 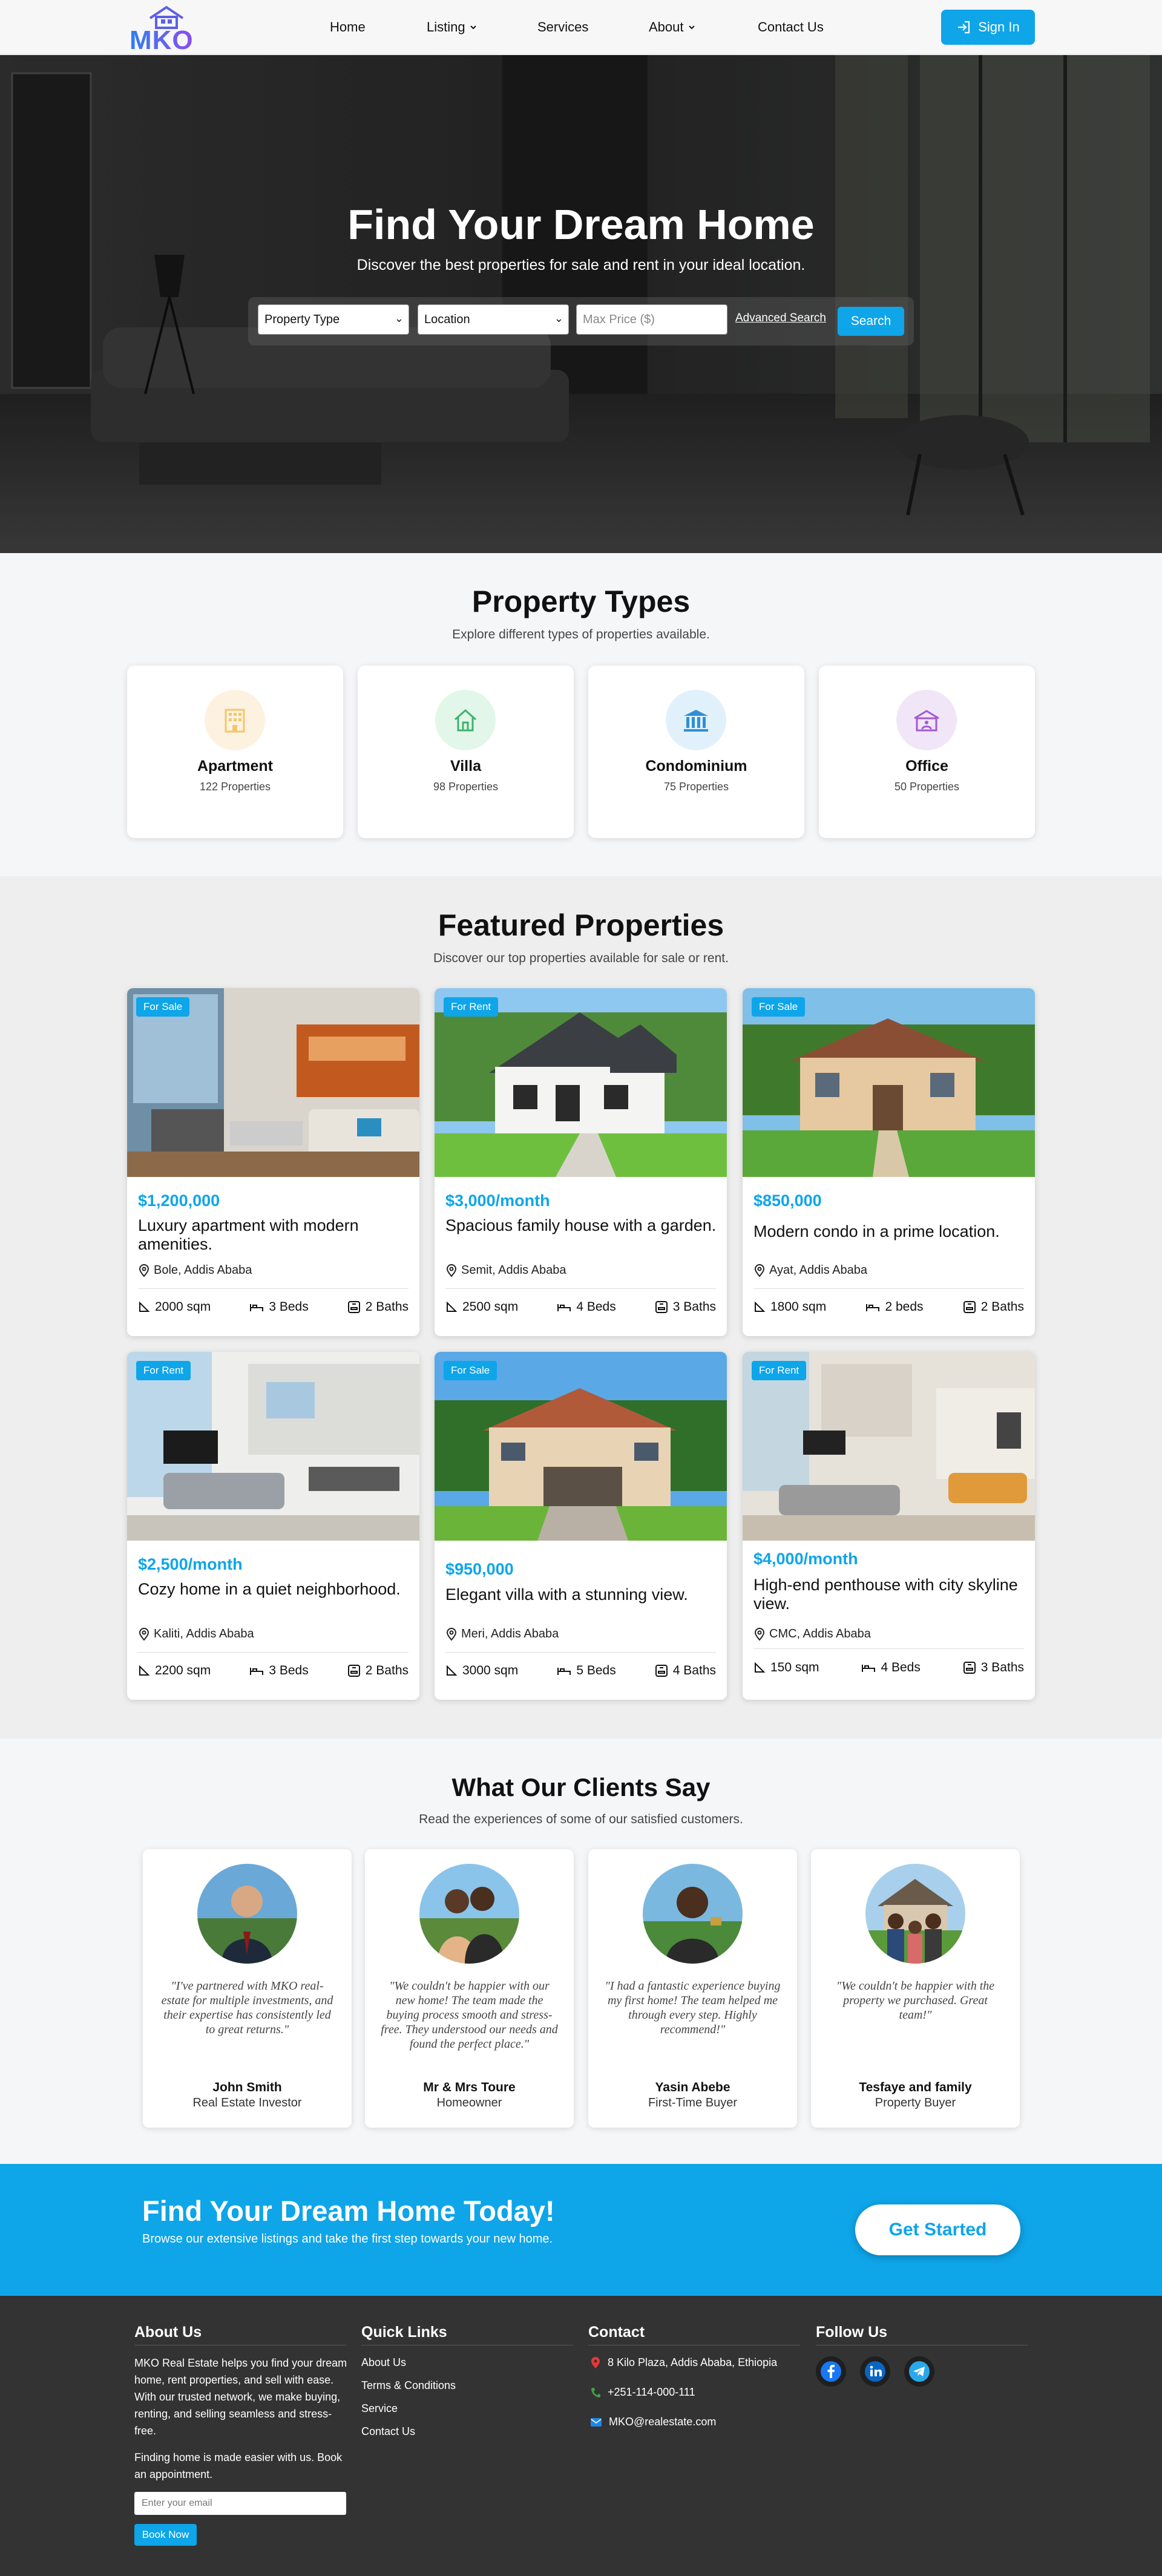 What do you see at coordinates (1002, 1667) in the screenshot?
I see `baths-value: 3 Baths` at bounding box center [1002, 1667].